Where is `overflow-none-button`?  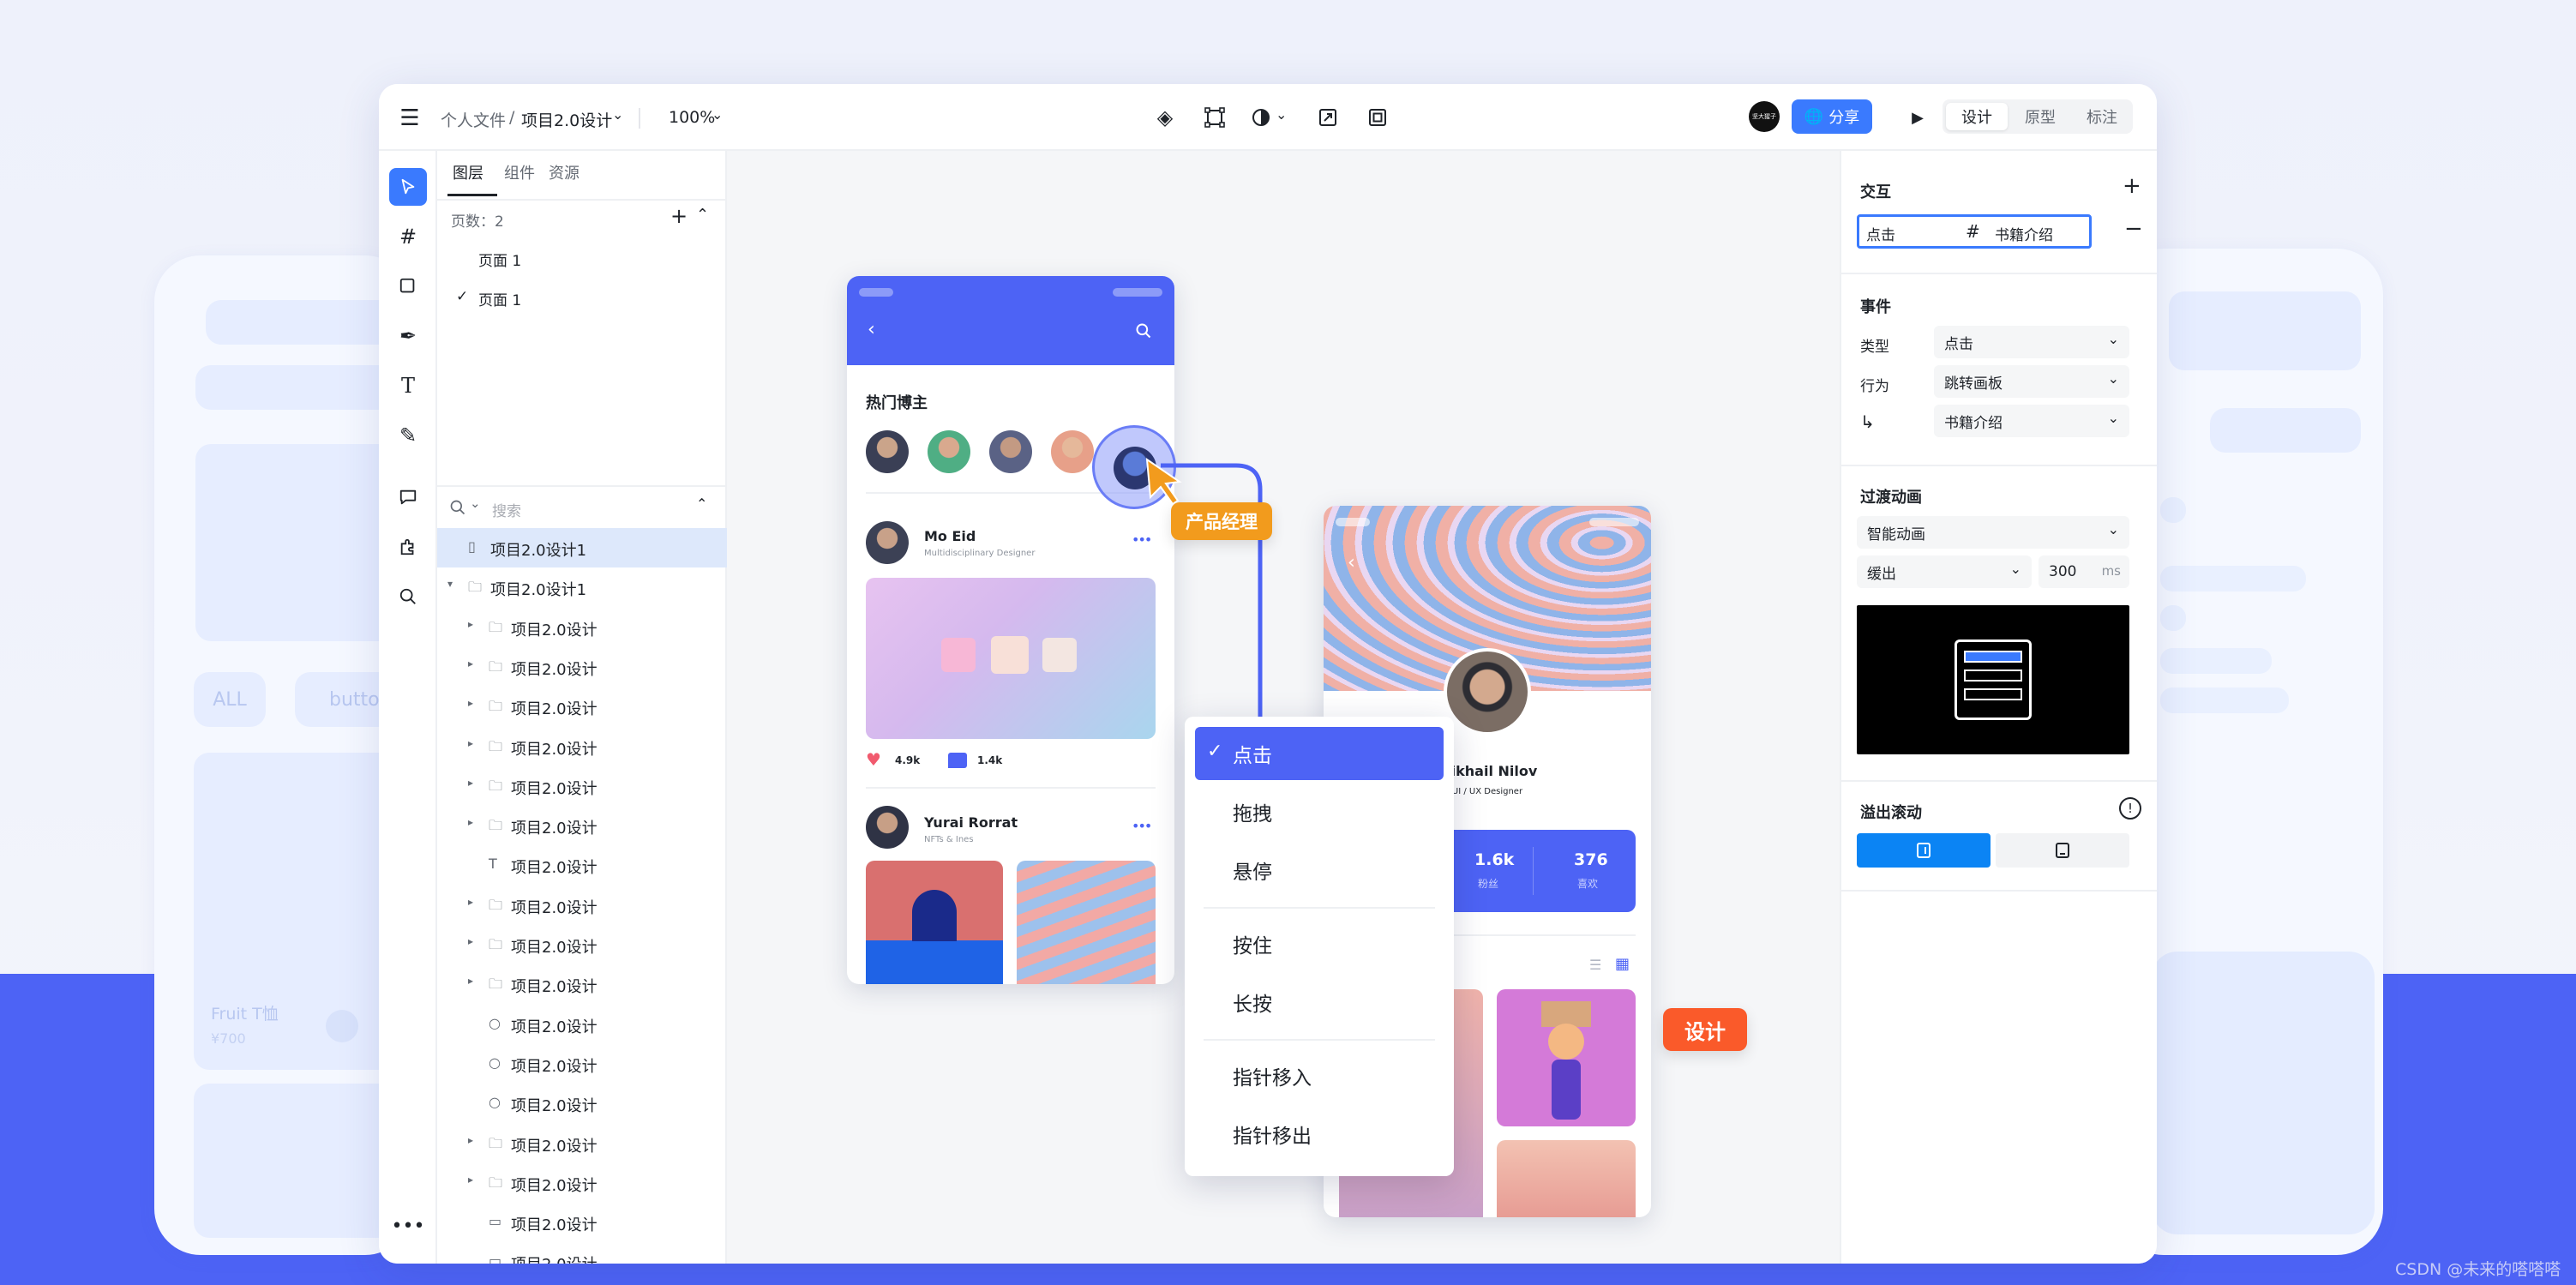 overflow-none-button is located at coordinates (2062, 850).